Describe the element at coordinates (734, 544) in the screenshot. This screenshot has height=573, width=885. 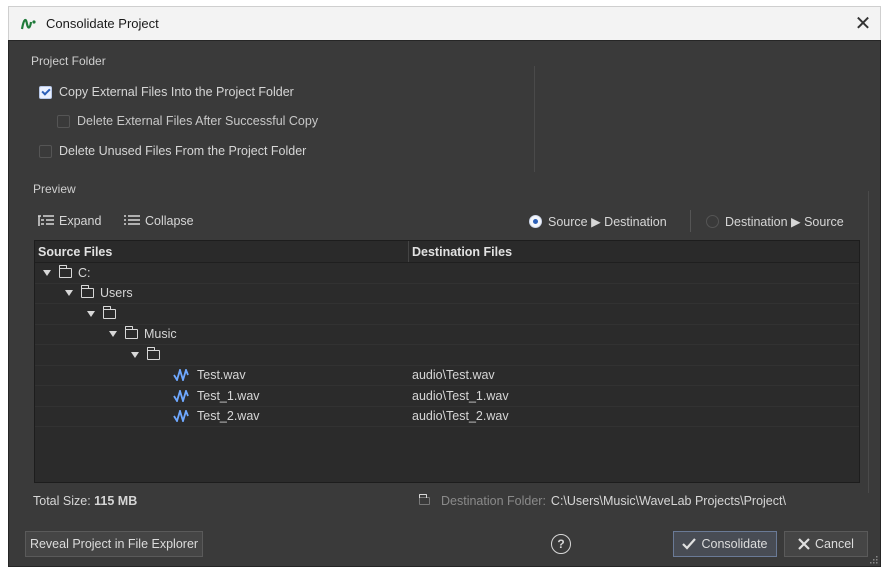
I see `consolidate-label: Consolidate` at that location.